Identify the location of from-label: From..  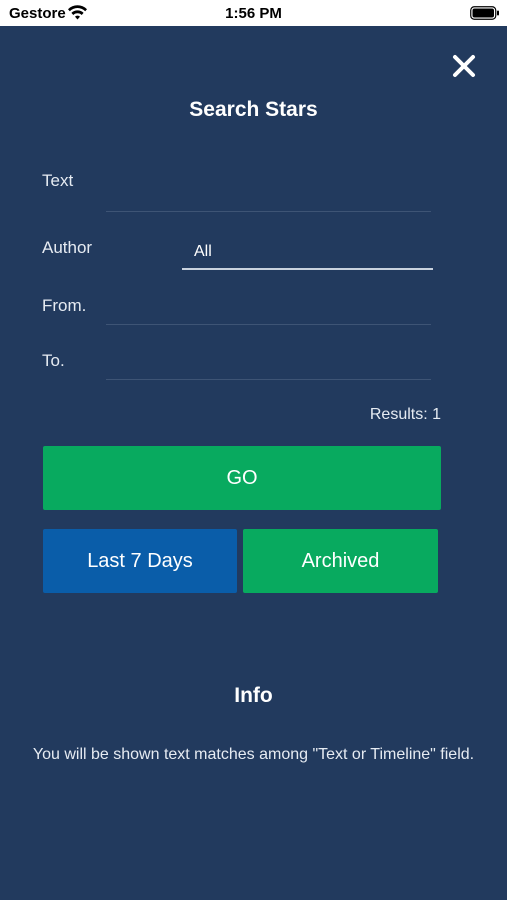
(64, 305).